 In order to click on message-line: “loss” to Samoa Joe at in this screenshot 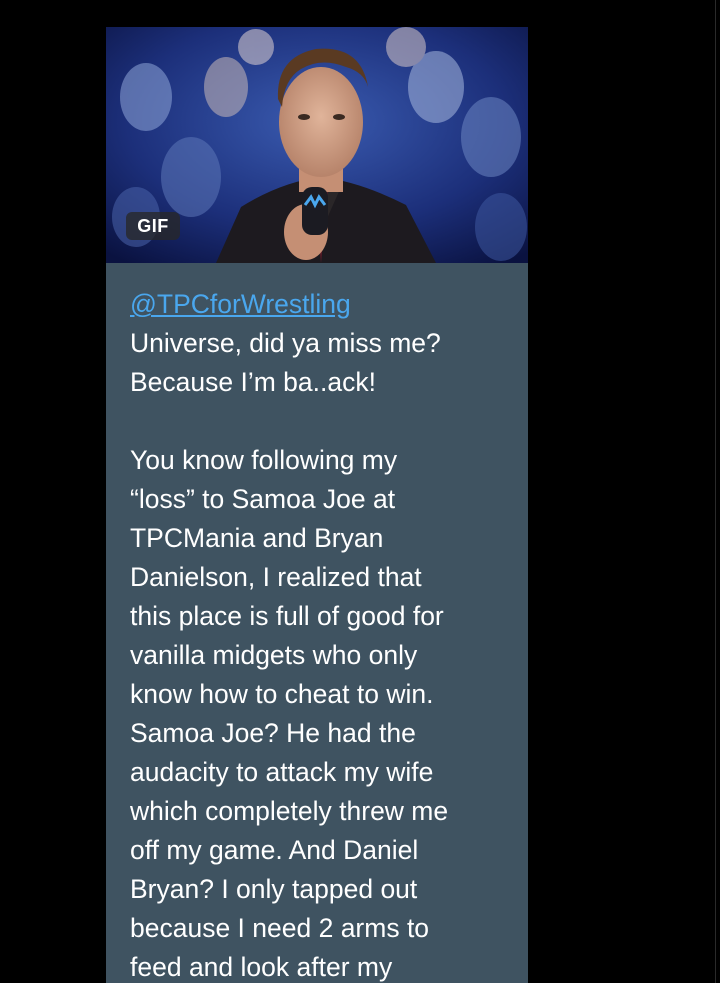, I will do `click(263, 499)`.